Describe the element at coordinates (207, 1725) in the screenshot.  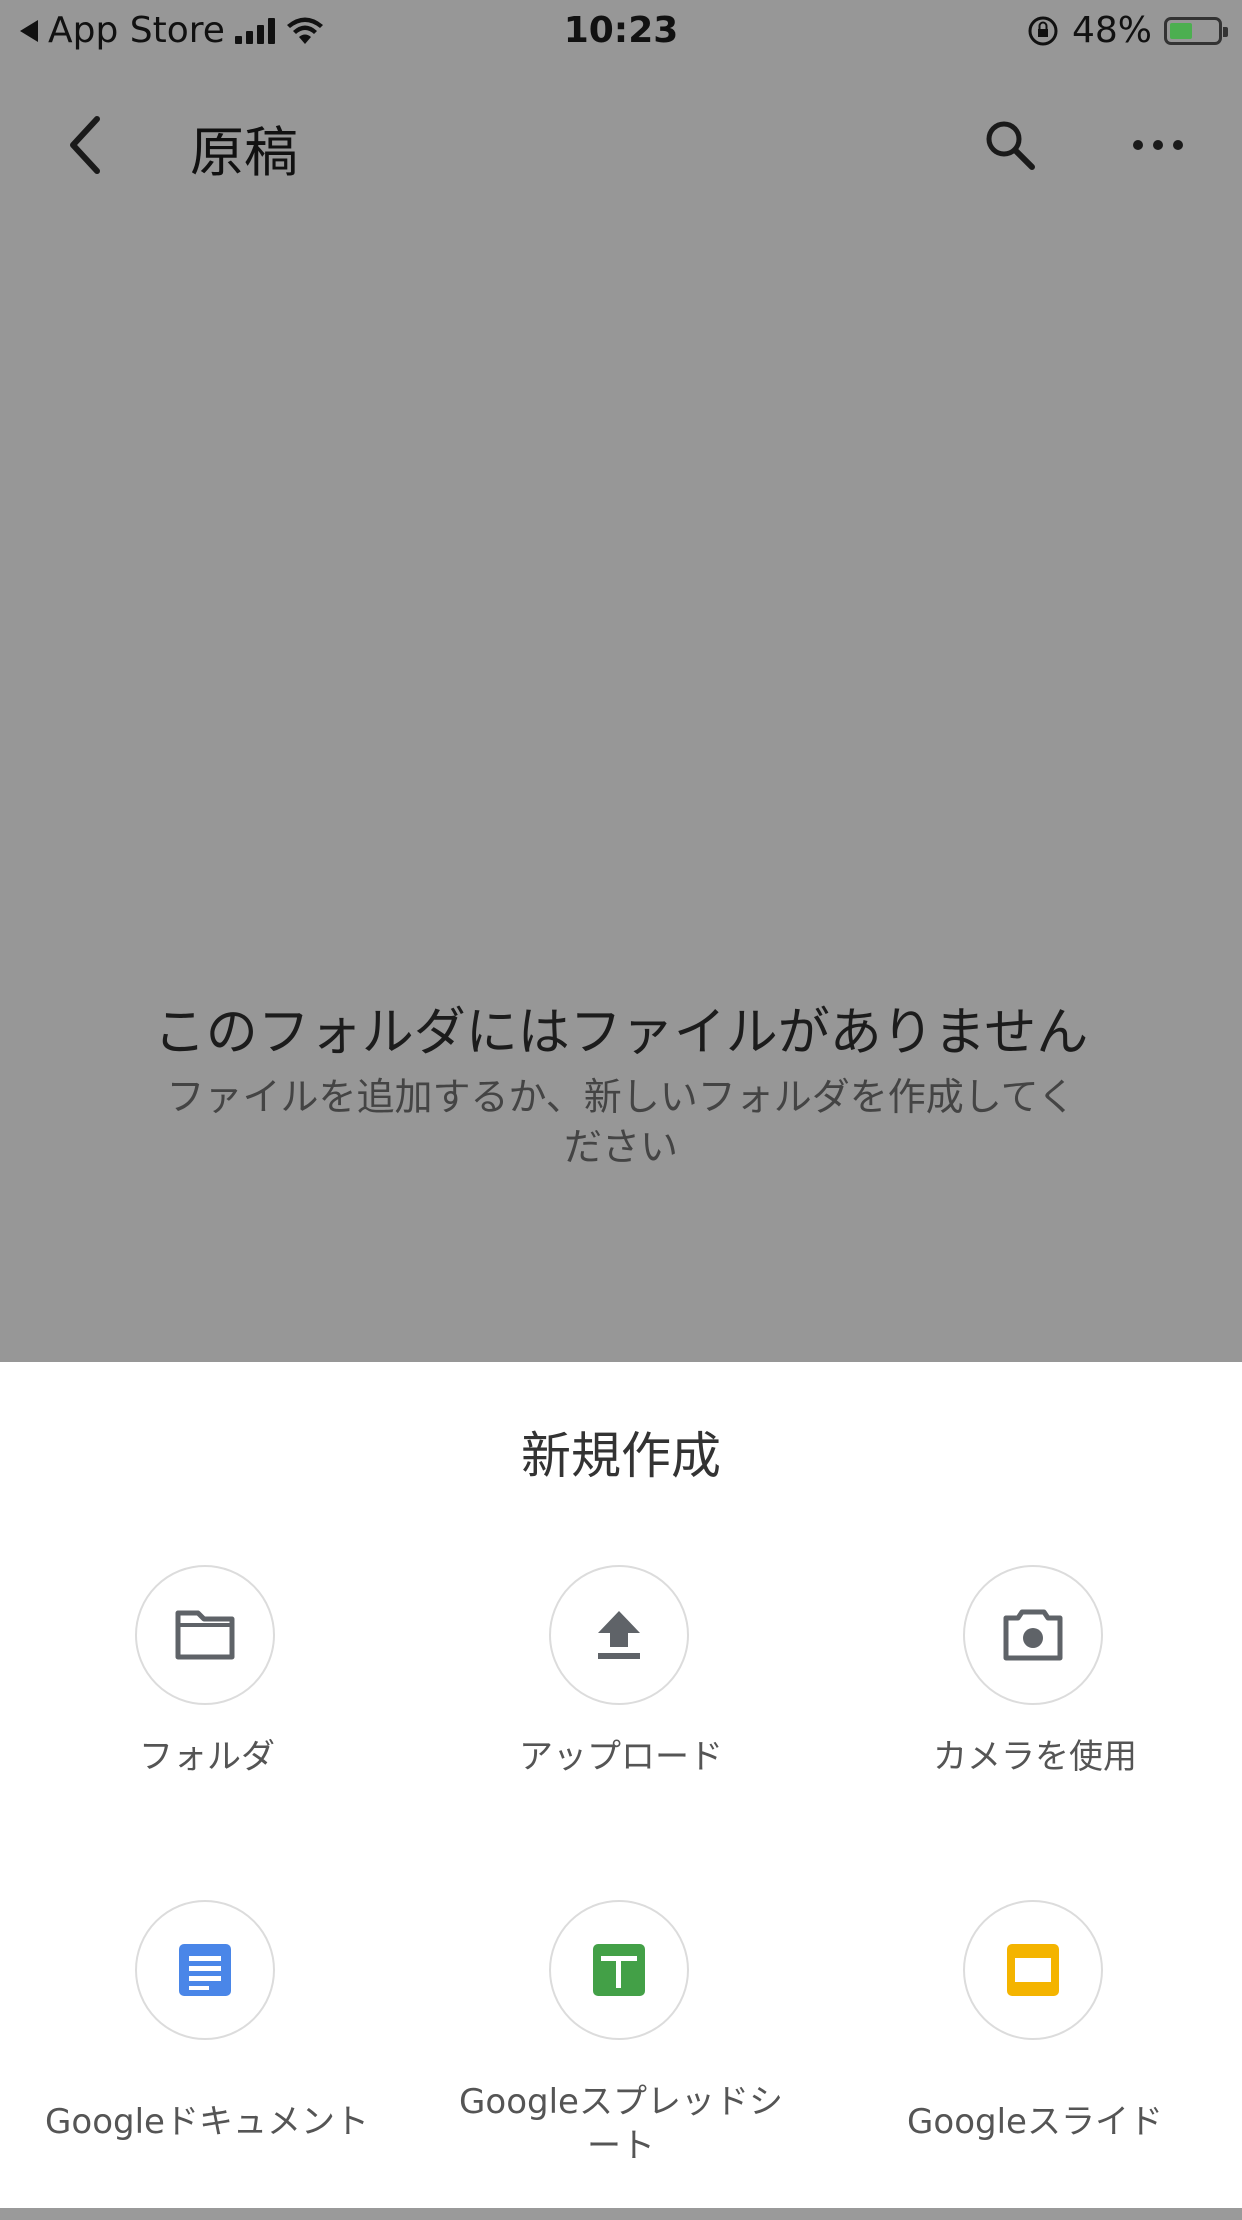
I see `create-folder-option: フォルダ` at that location.